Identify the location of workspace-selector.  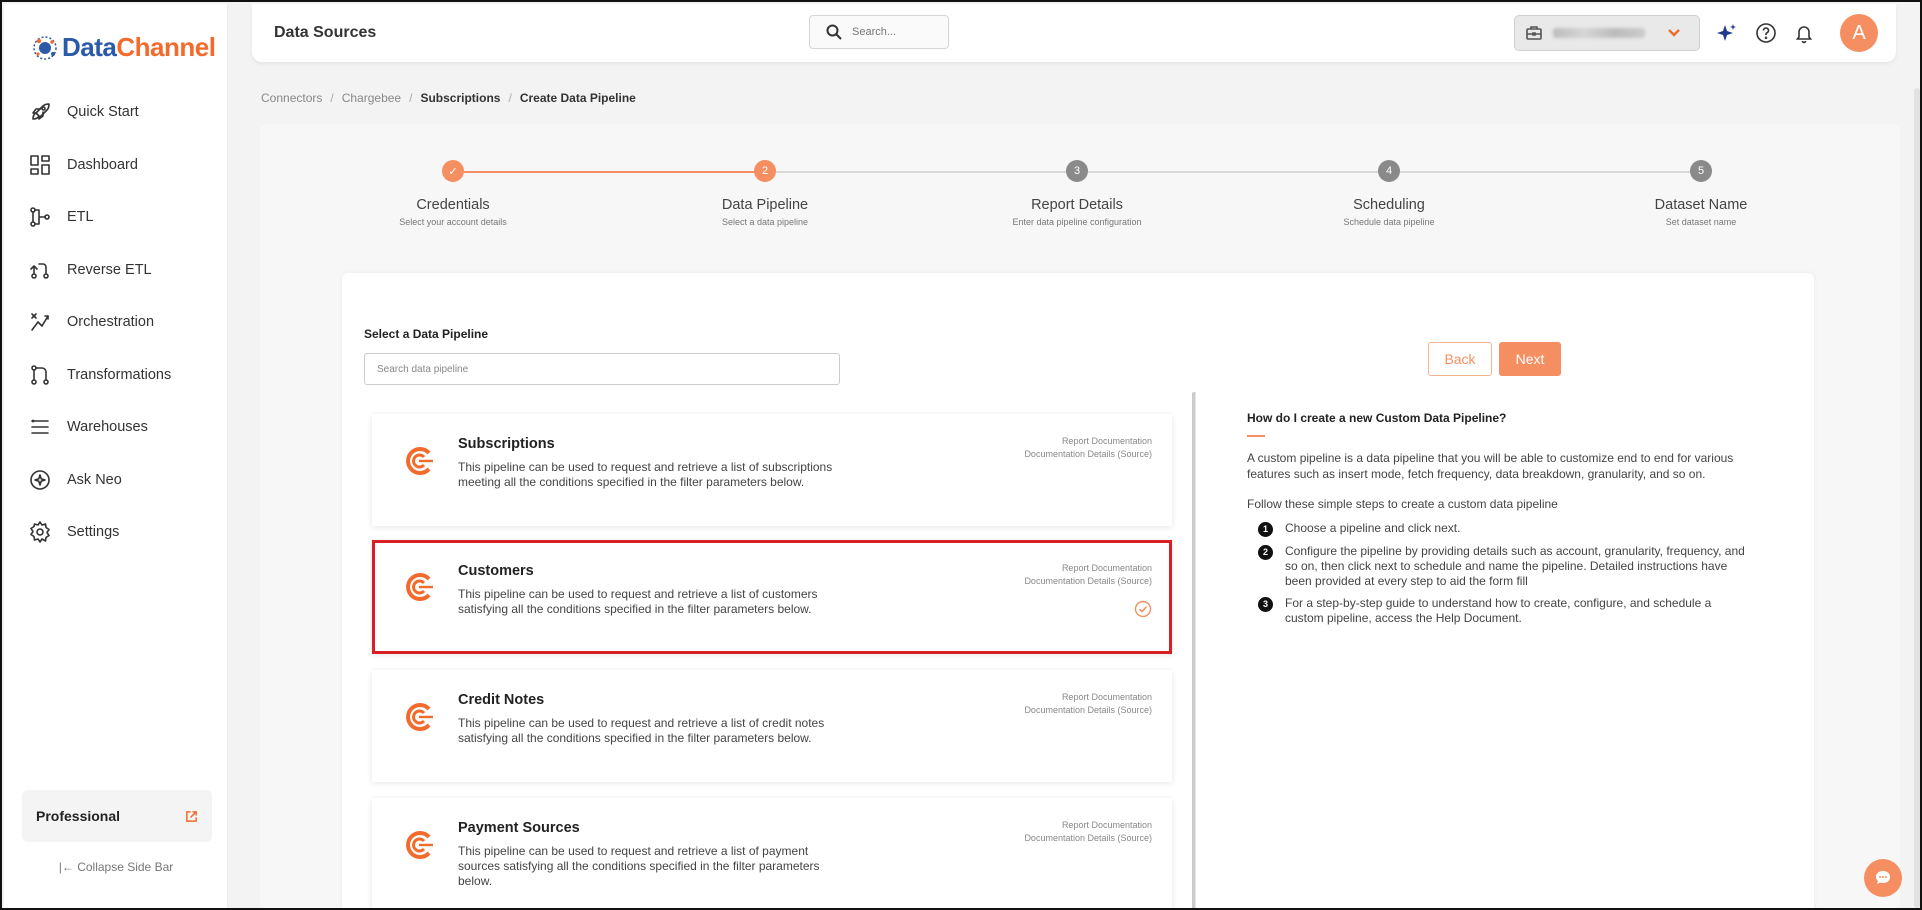
(1607, 33).